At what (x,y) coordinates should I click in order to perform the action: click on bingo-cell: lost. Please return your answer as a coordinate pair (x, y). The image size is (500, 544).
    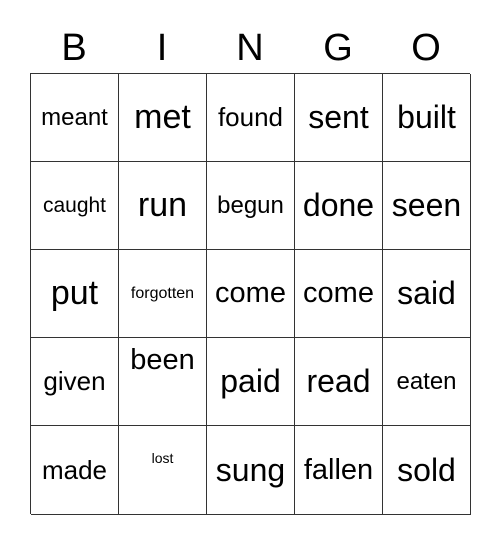
    Looking at the image, I should click on (163, 470).